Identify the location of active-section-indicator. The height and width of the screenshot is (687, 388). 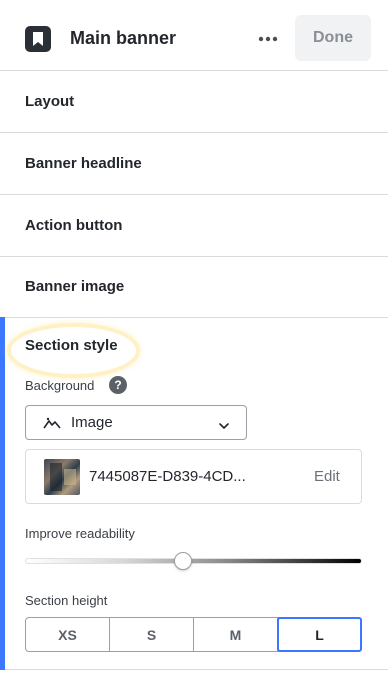
(2, 493).